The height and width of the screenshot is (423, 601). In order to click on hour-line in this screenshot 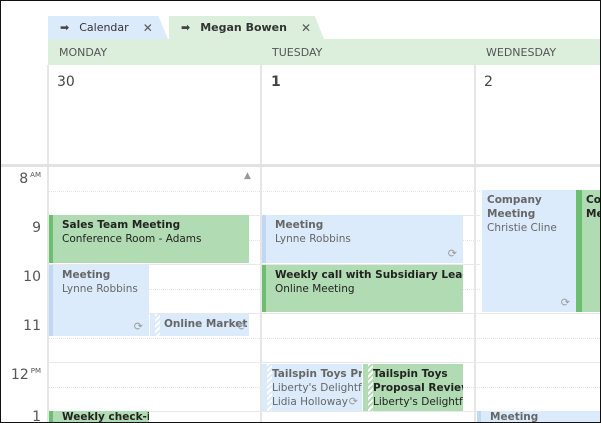, I will do `click(324, 362)`.